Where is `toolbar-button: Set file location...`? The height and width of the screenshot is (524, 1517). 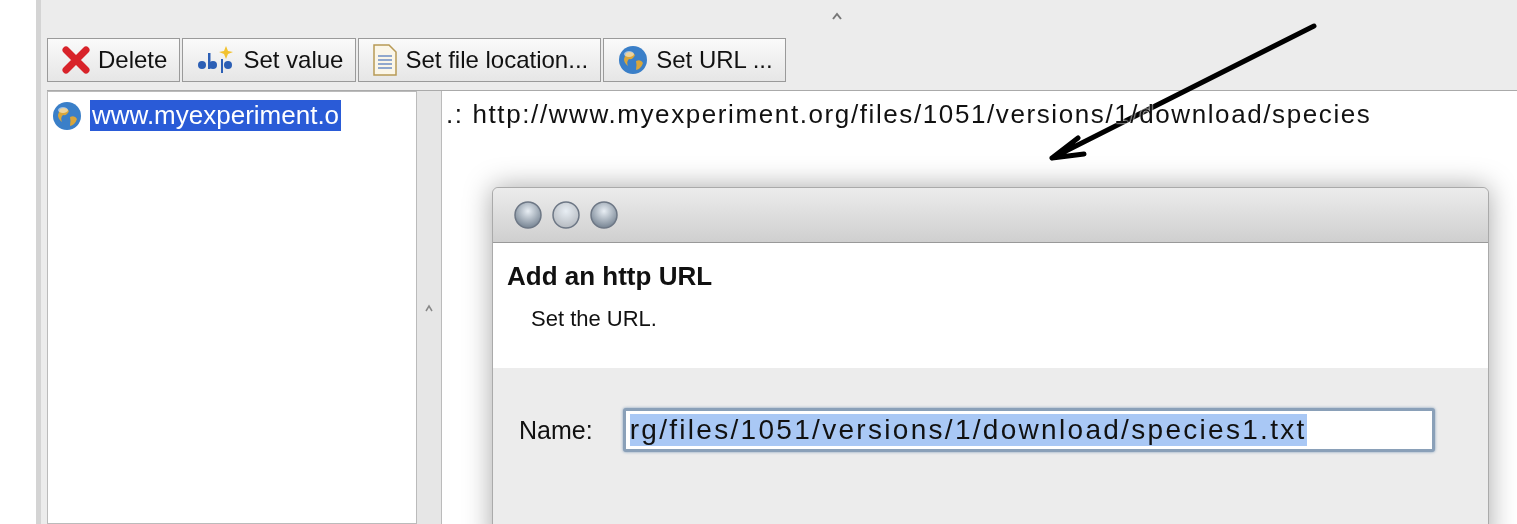 toolbar-button: Set file location... is located at coordinates (480, 60).